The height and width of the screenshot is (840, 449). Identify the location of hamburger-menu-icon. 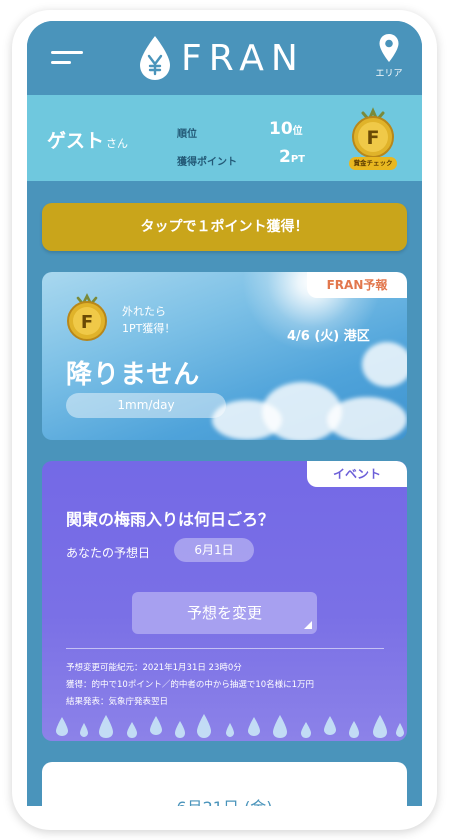
(68, 58).